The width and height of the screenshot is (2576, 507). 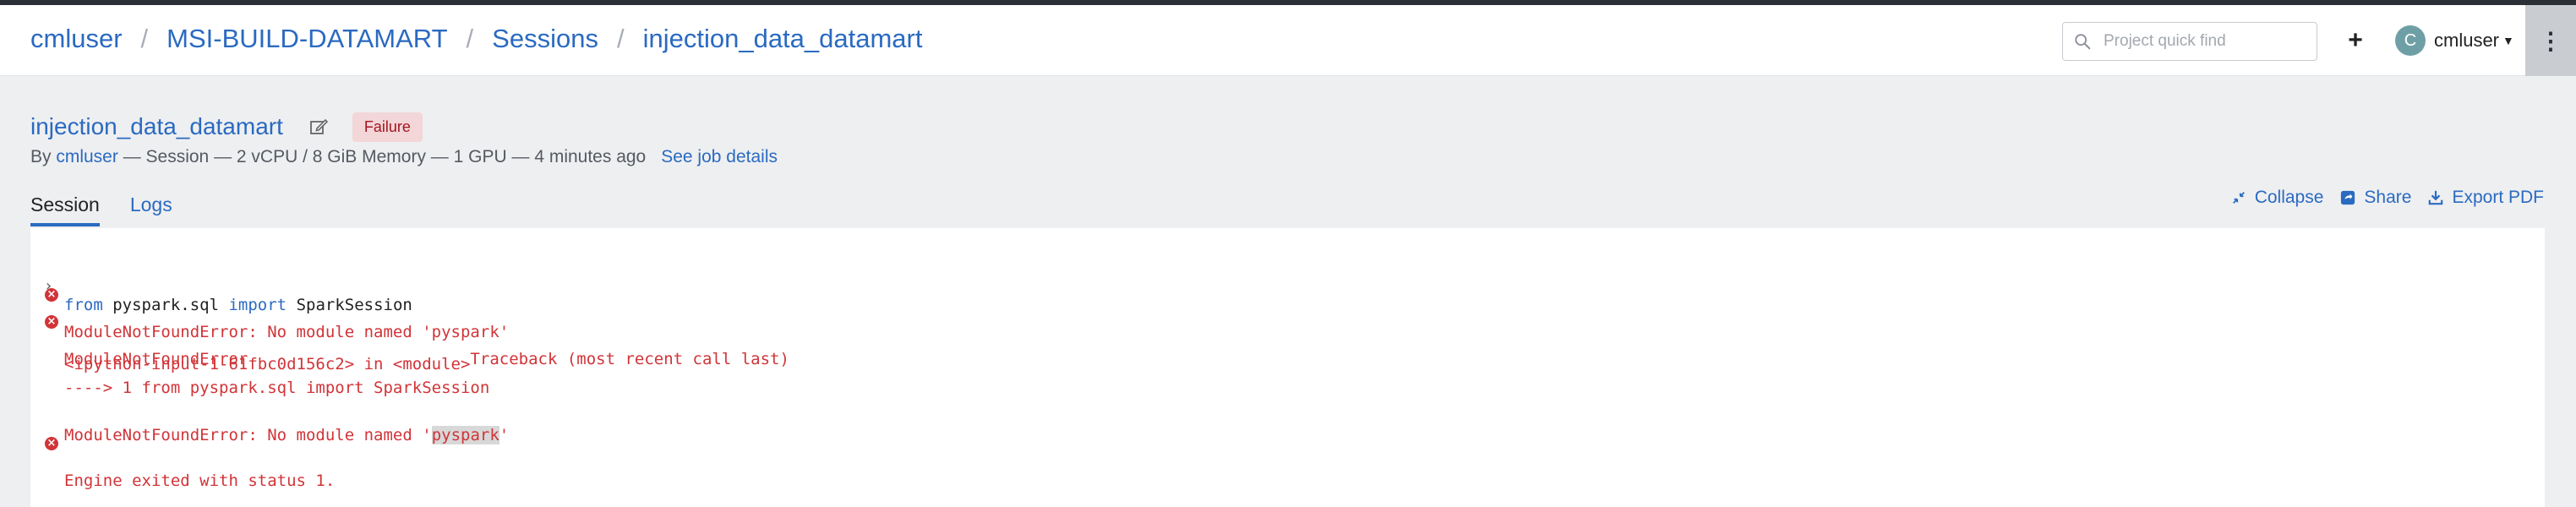 I want to click on code-name: SparkSession, so click(x=349, y=305).